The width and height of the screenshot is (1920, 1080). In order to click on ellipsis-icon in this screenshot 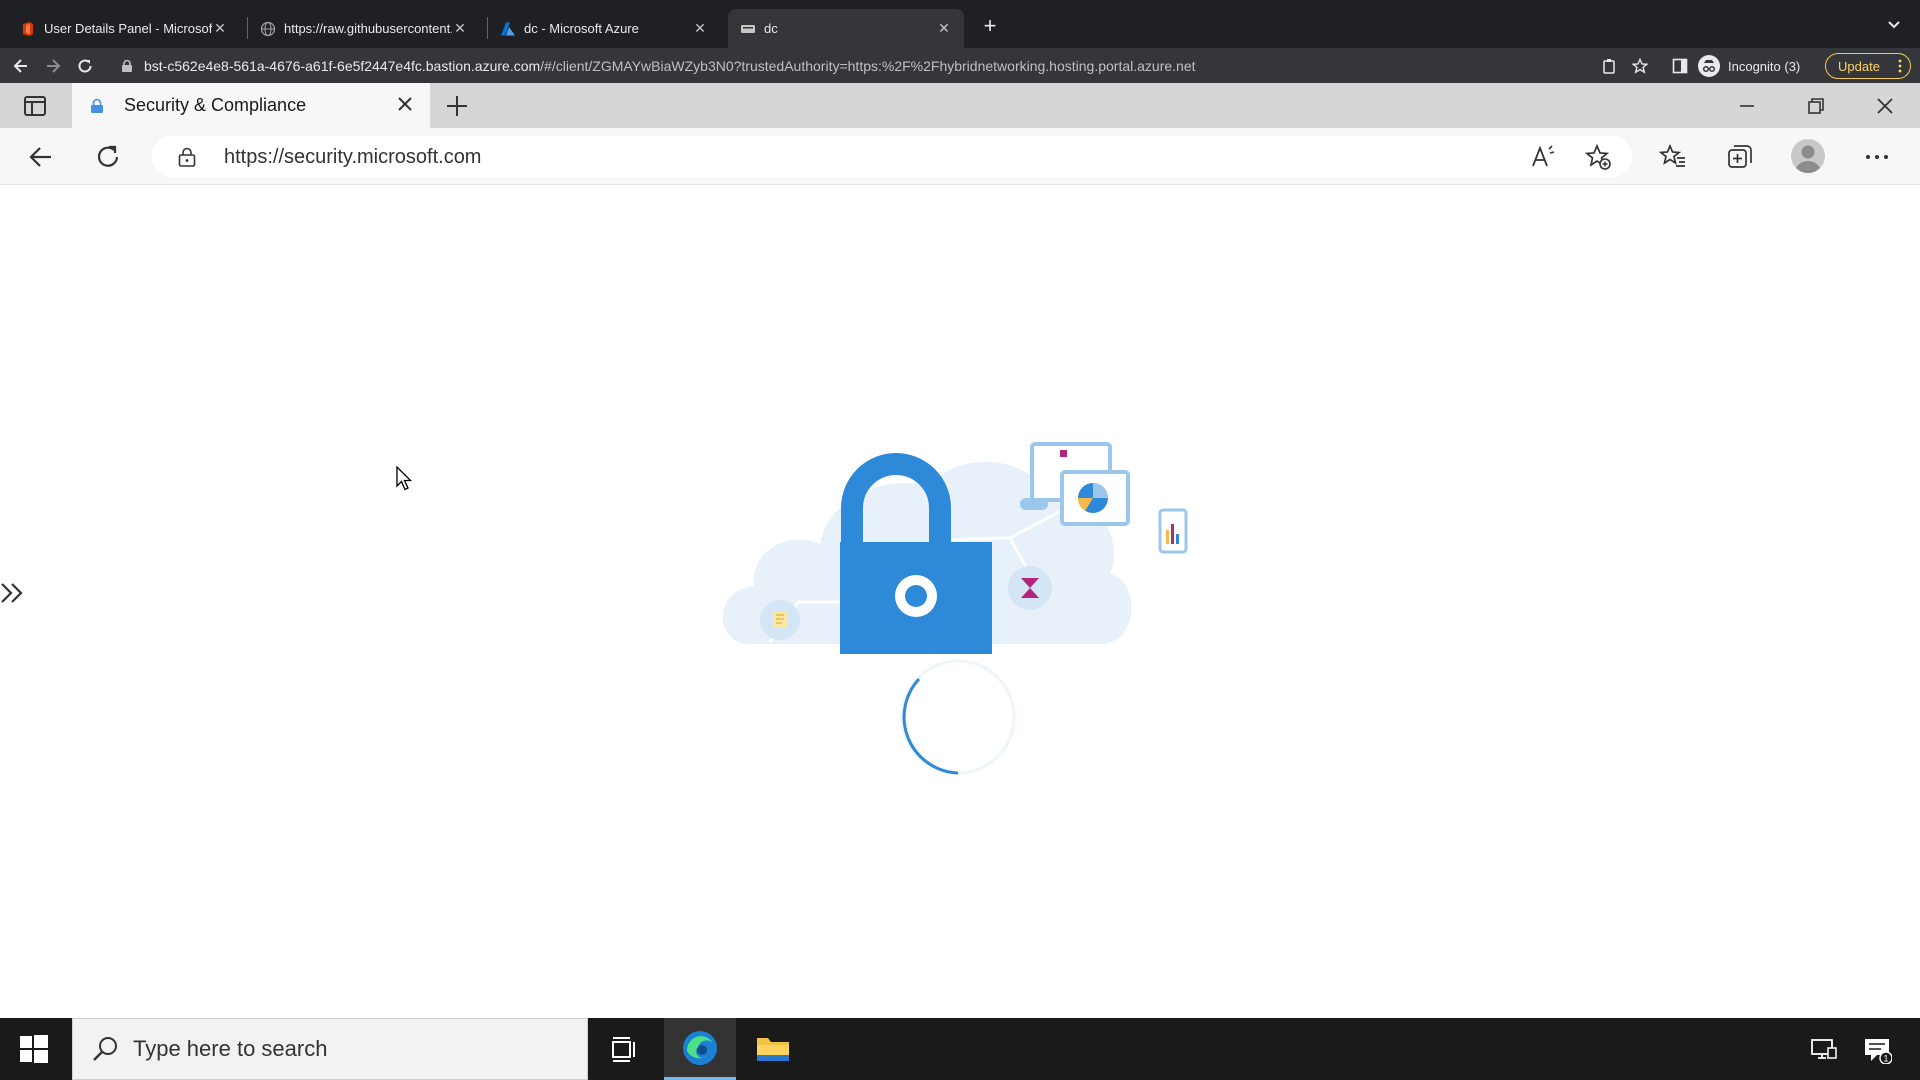, I will do `click(1877, 157)`.